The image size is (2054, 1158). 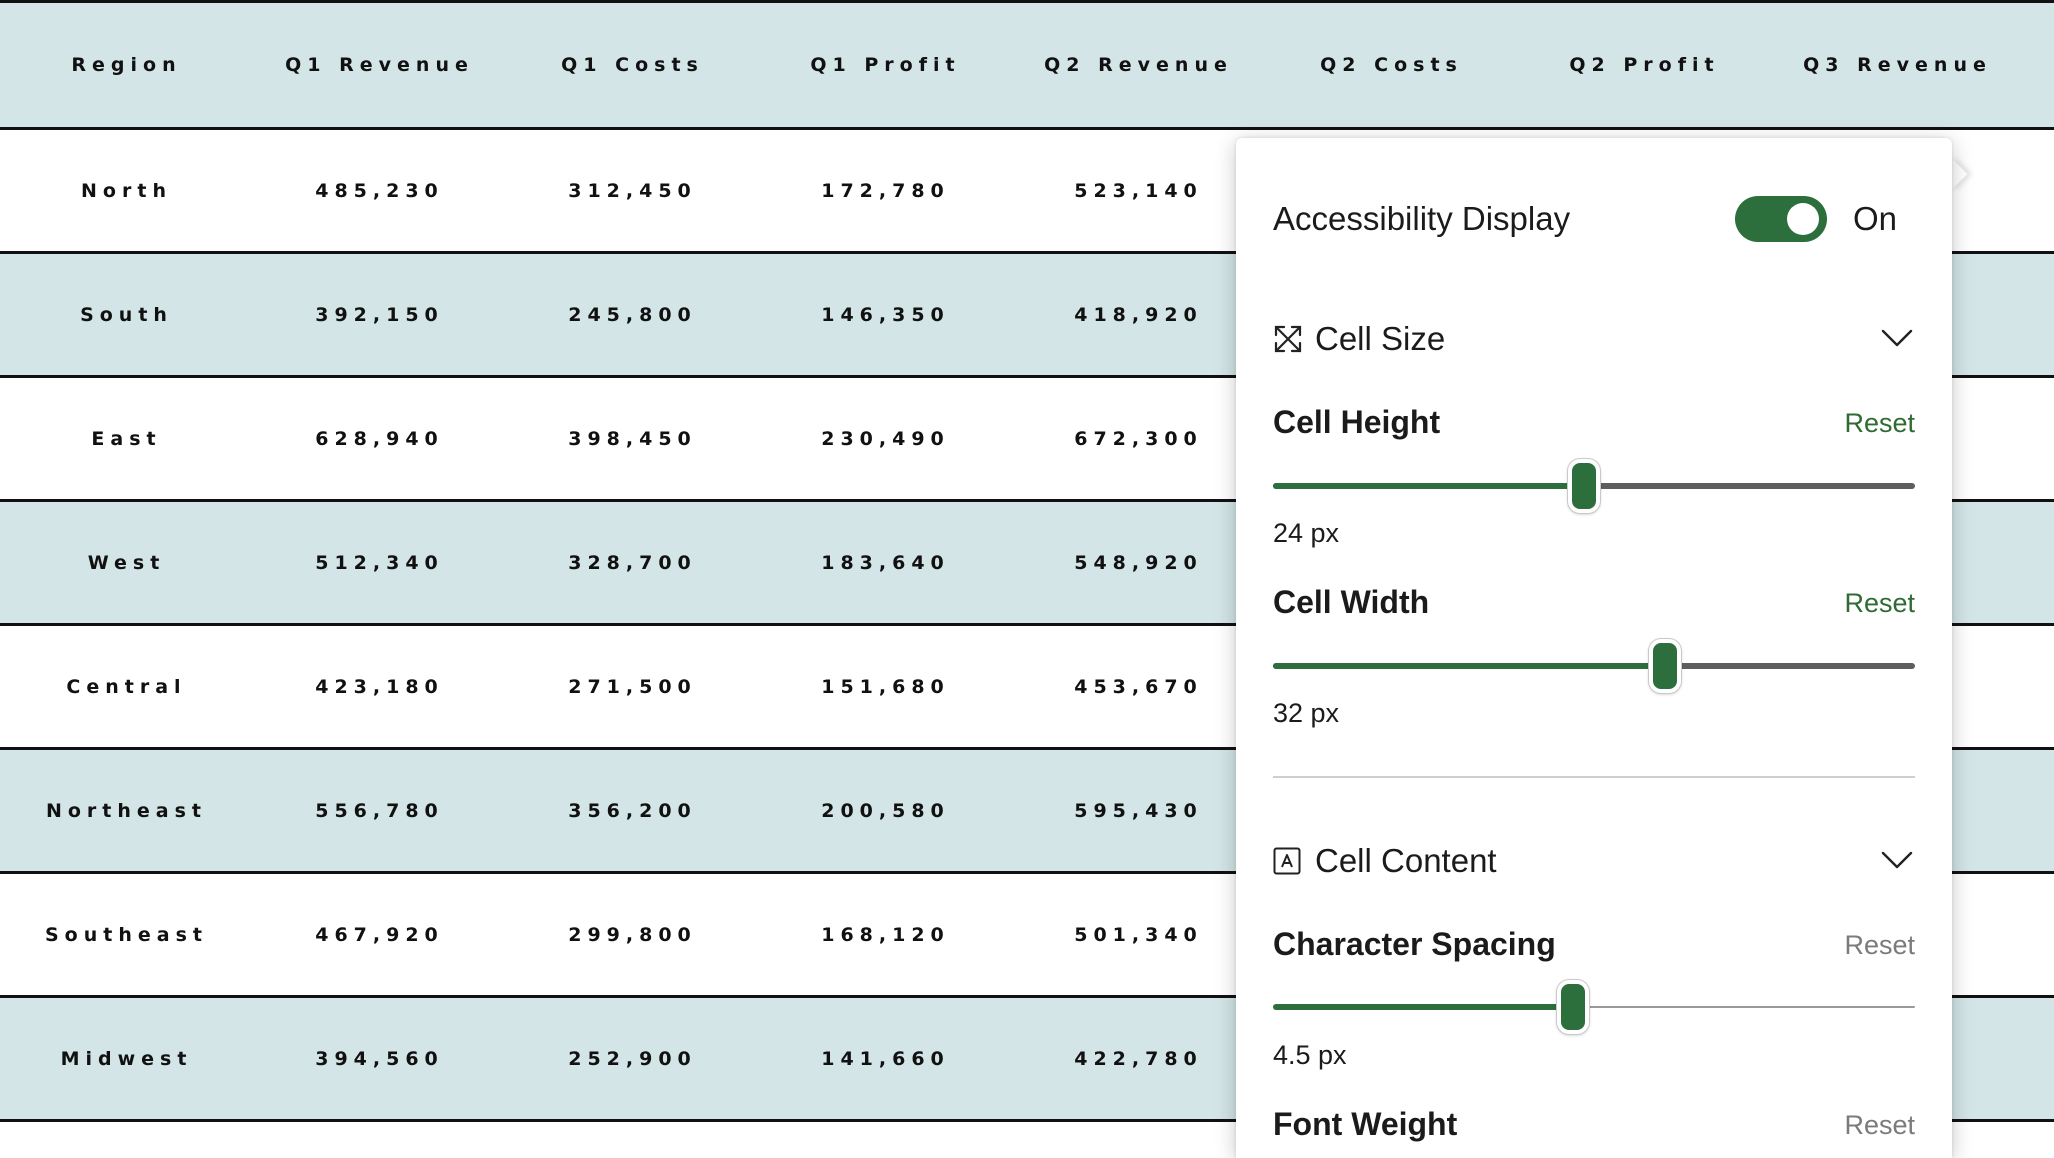 What do you see at coordinates (632, 562) in the screenshot?
I see `table-cell: 328,700` at bounding box center [632, 562].